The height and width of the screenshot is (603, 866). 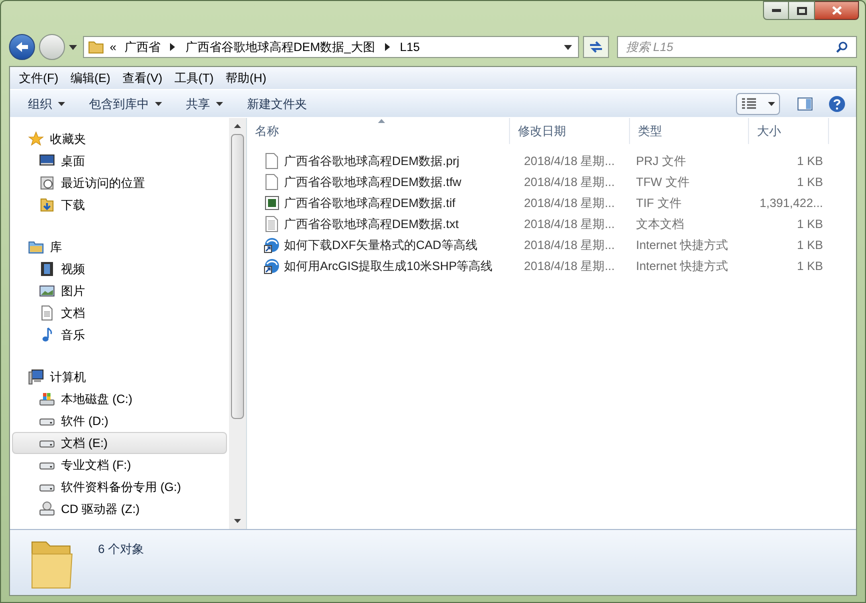 What do you see at coordinates (119, 291) in the screenshot?
I see `nav-item: 图片` at bounding box center [119, 291].